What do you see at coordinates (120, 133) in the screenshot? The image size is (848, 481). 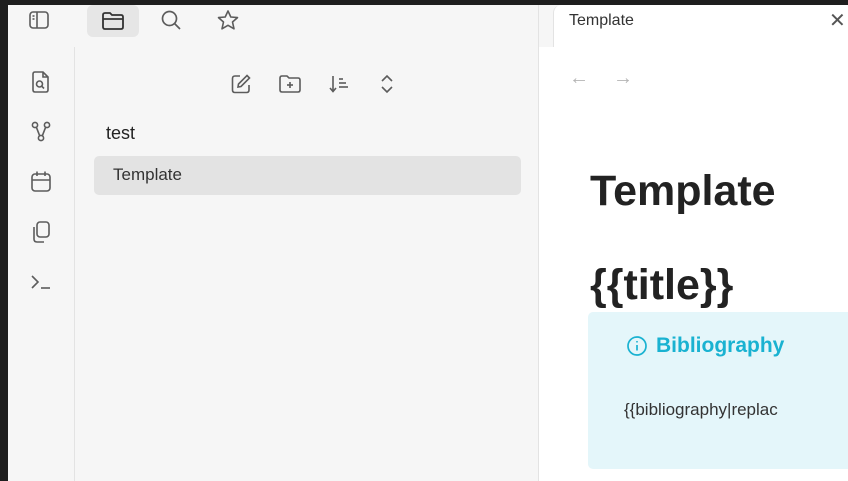 I see `folder-test: test` at bounding box center [120, 133].